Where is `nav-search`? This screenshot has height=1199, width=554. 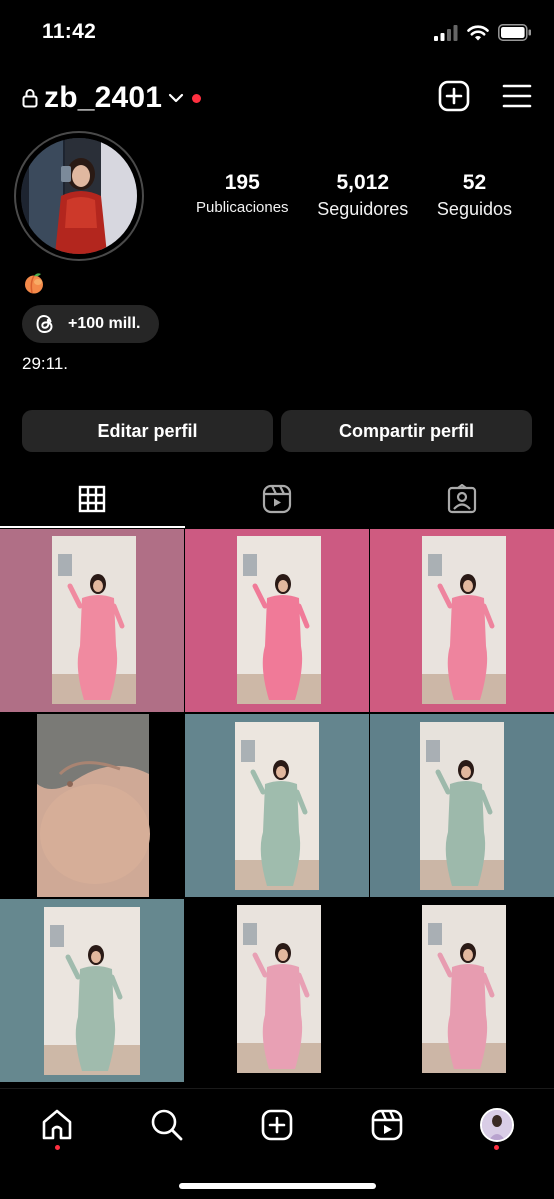
nav-search is located at coordinates (167, 1125).